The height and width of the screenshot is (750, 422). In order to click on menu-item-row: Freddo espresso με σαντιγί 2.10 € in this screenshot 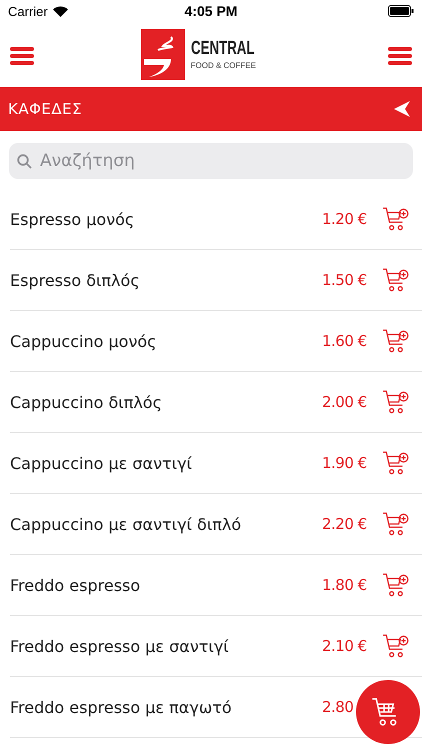, I will do `click(216, 646)`.